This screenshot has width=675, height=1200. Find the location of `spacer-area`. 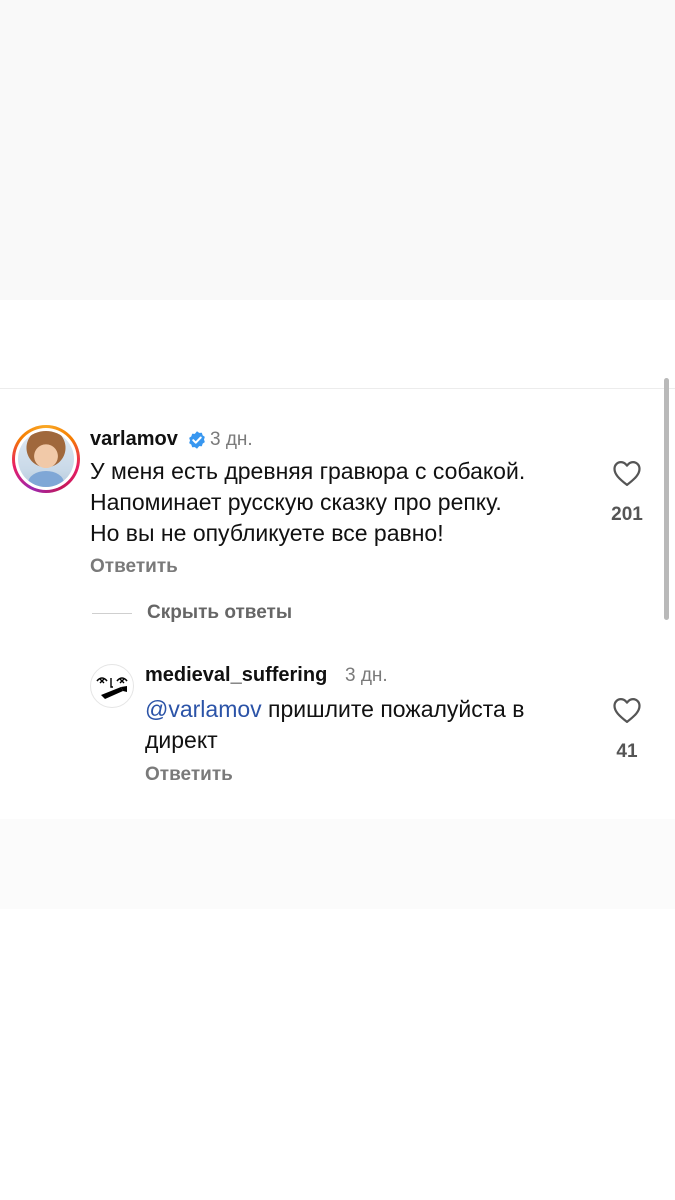

spacer-area is located at coordinates (337, 345).